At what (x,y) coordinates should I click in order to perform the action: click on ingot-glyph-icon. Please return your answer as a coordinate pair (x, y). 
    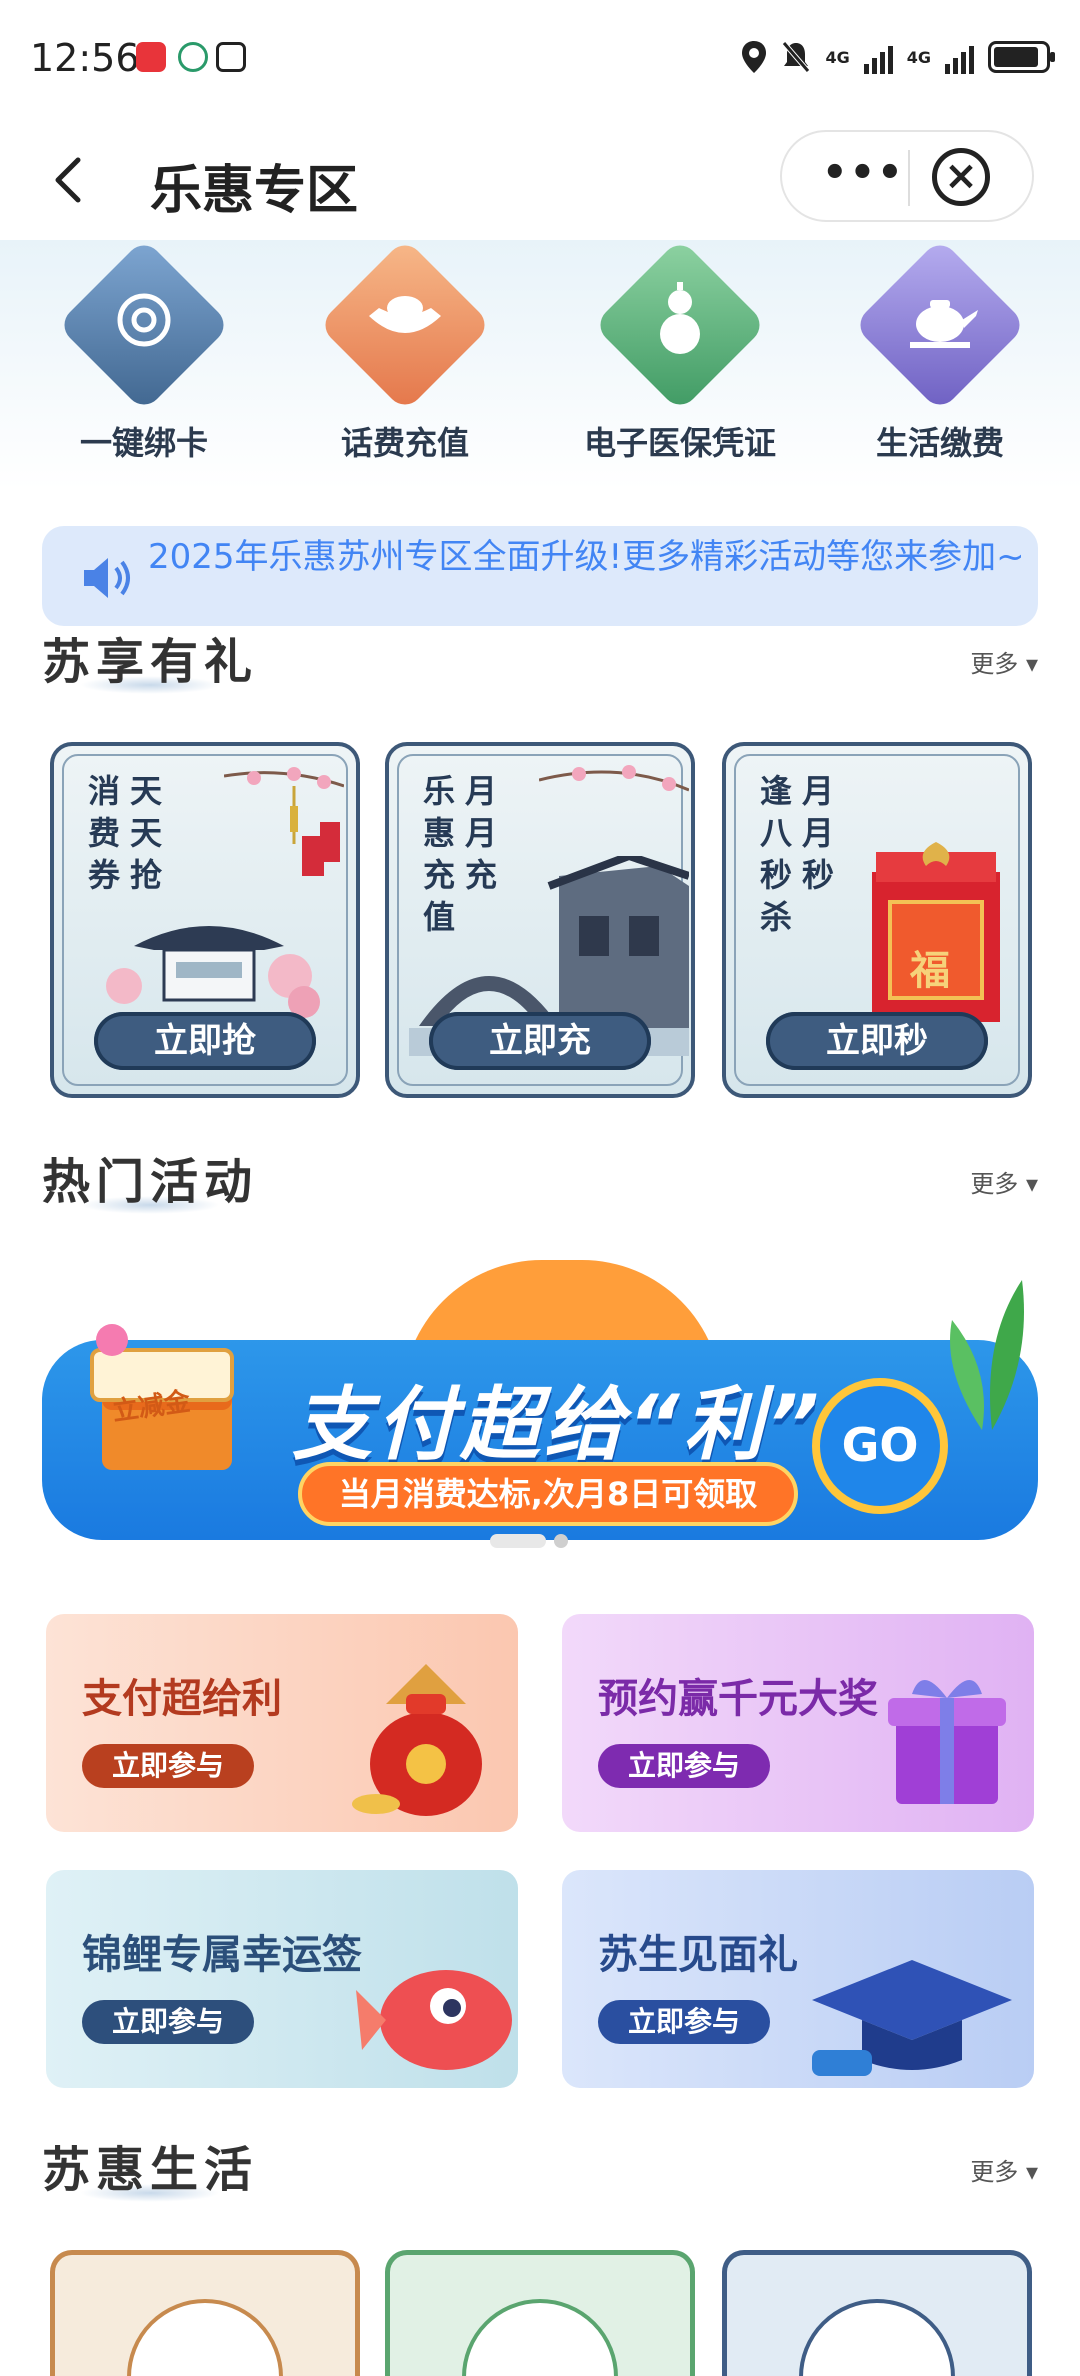
    Looking at the image, I should click on (405, 314).